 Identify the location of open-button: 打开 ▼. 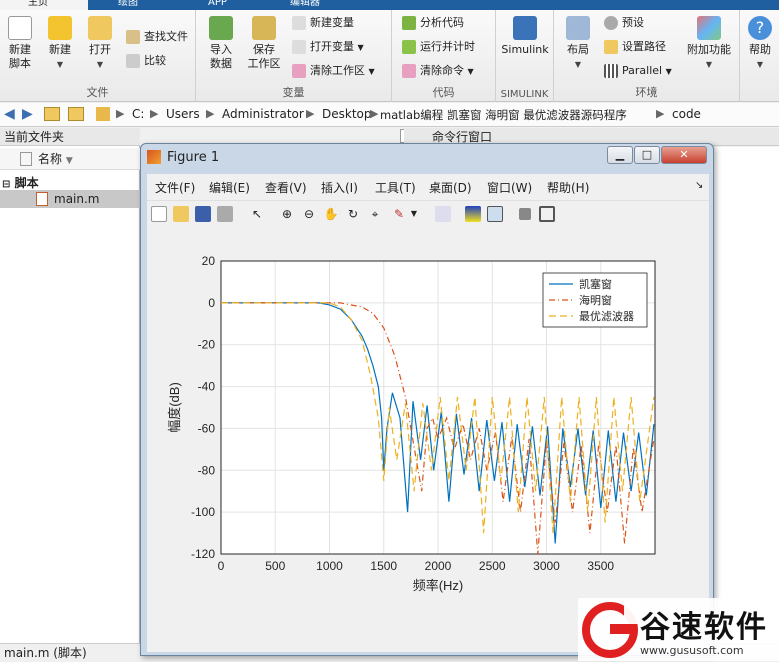
(100, 44).